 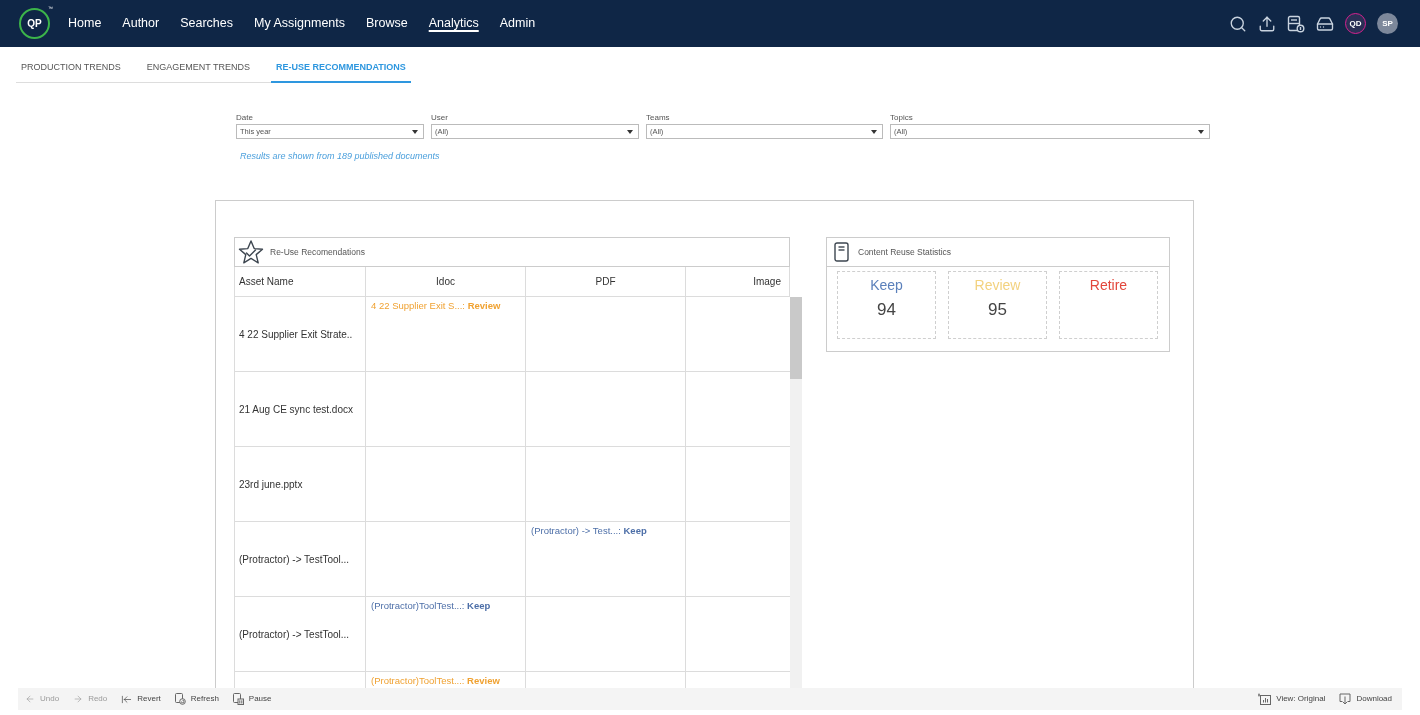 What do you see at coordinates (85, 23) in the screenshot?
I see `nav-link: Home` at bounding box center [85, 23].